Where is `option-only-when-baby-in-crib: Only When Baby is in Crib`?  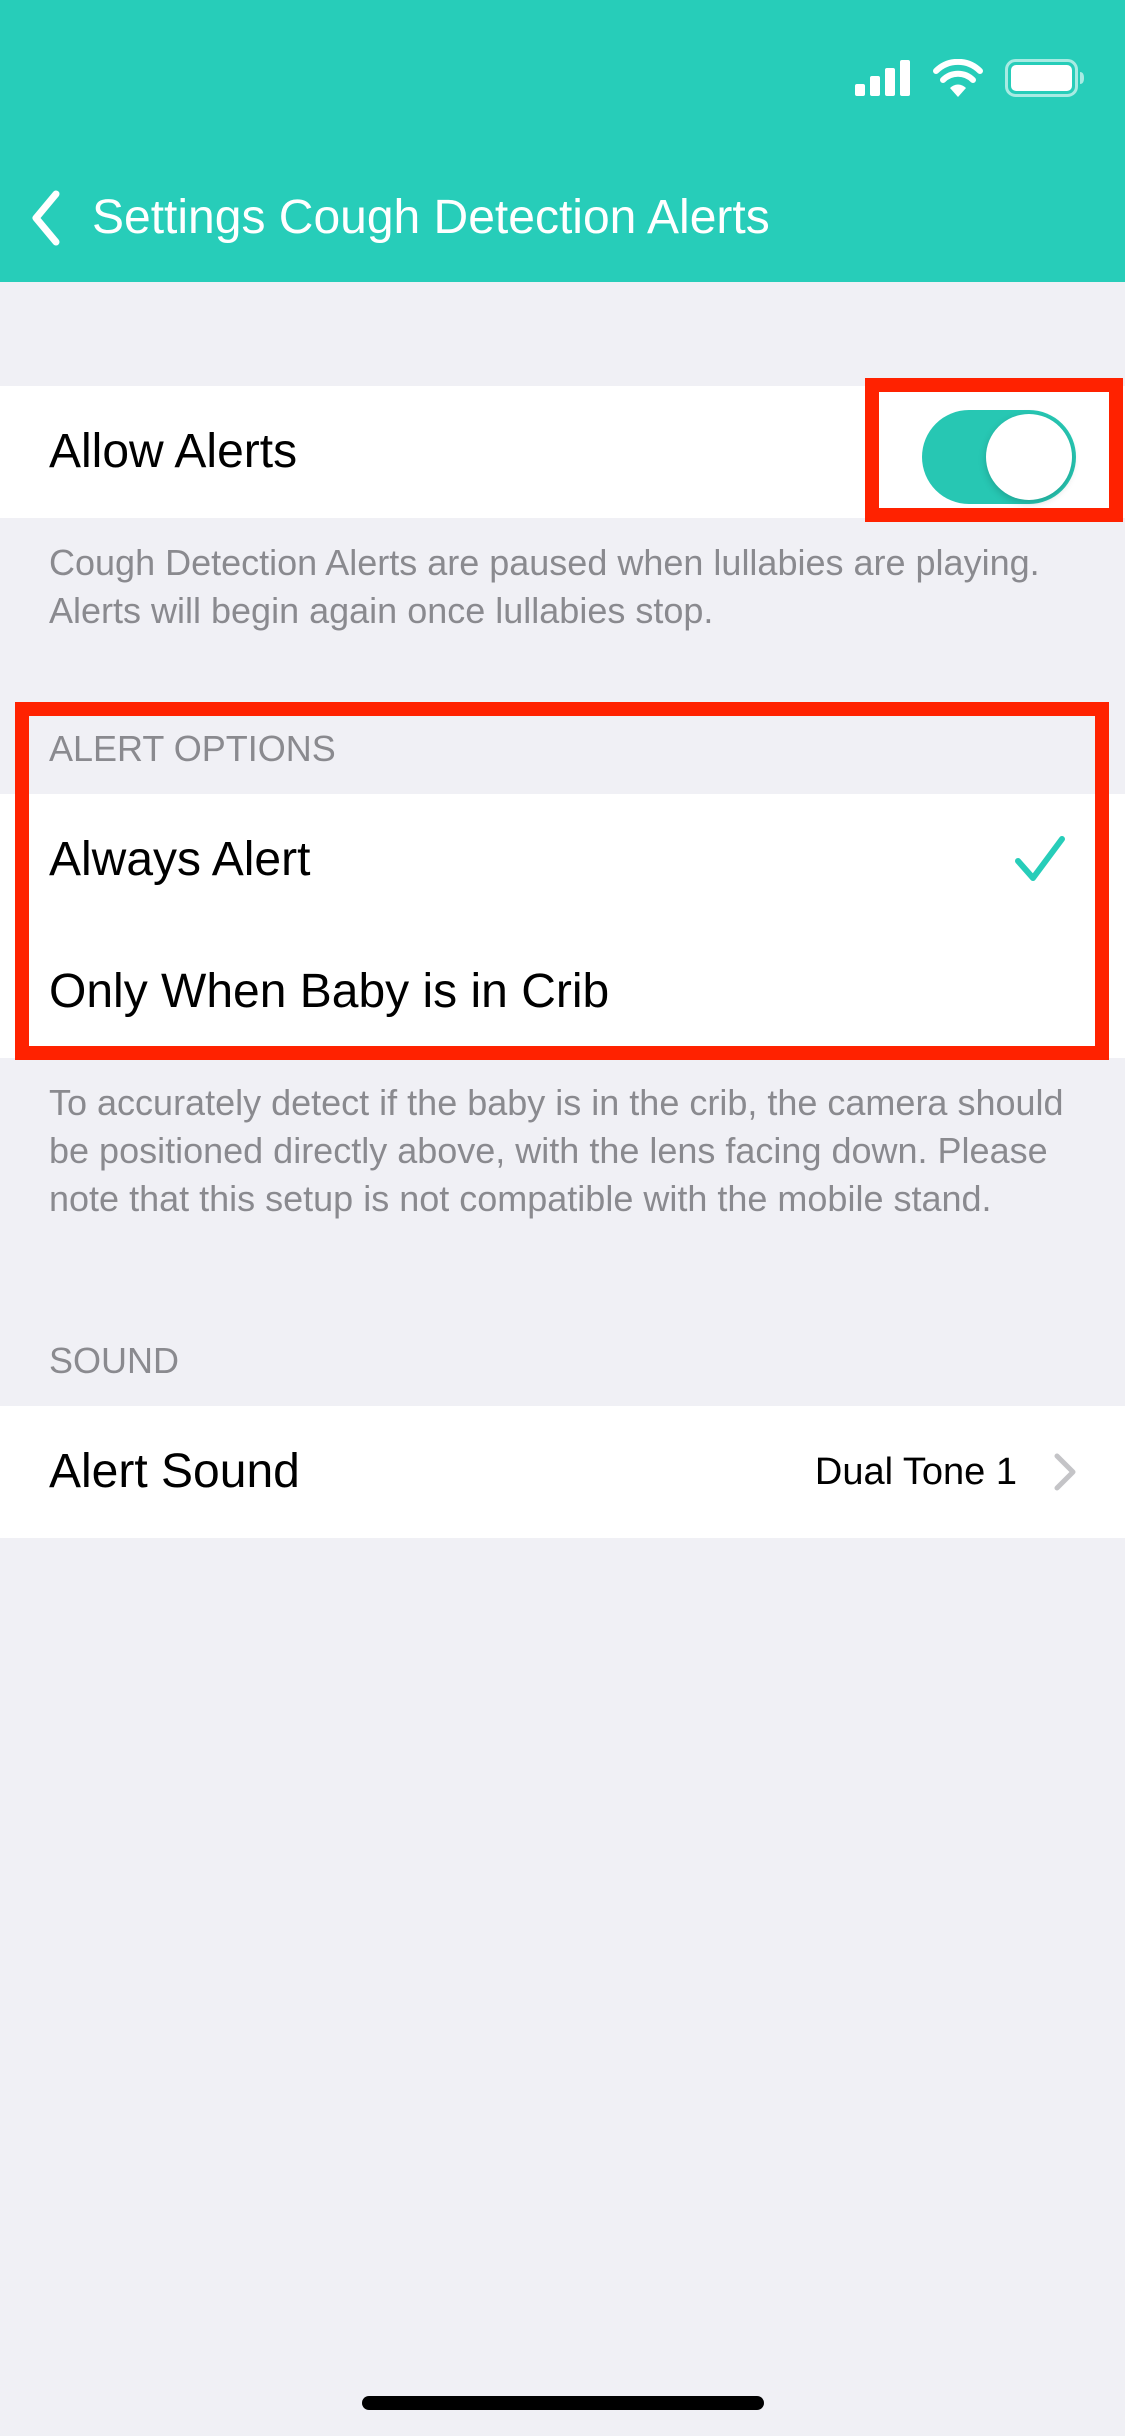
option-only-when-baby-in-crib: Only When Baby is in Crib is located at coordinates (562, 992).